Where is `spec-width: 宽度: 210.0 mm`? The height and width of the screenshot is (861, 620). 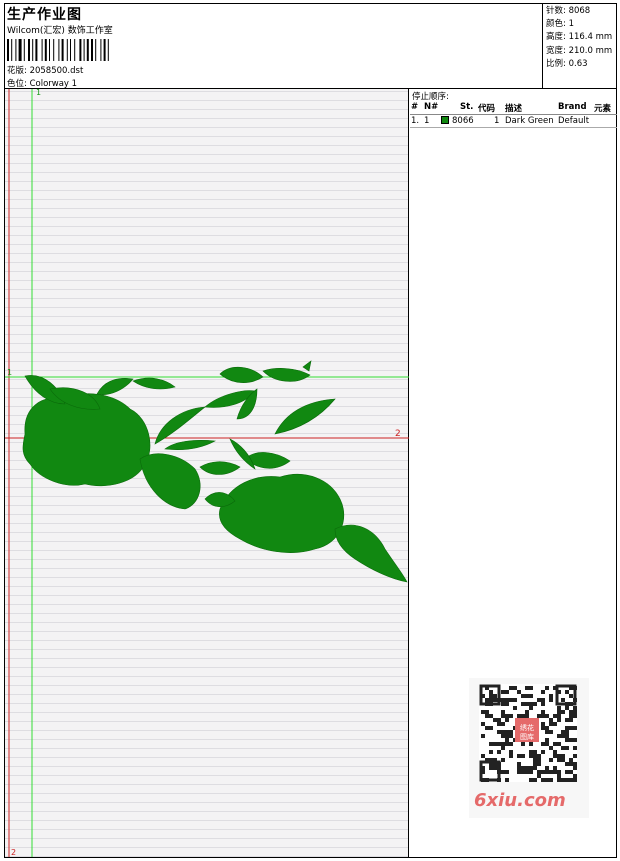
spec-width: 宽度: 210.0 mm is located at coordinates (579, 50).